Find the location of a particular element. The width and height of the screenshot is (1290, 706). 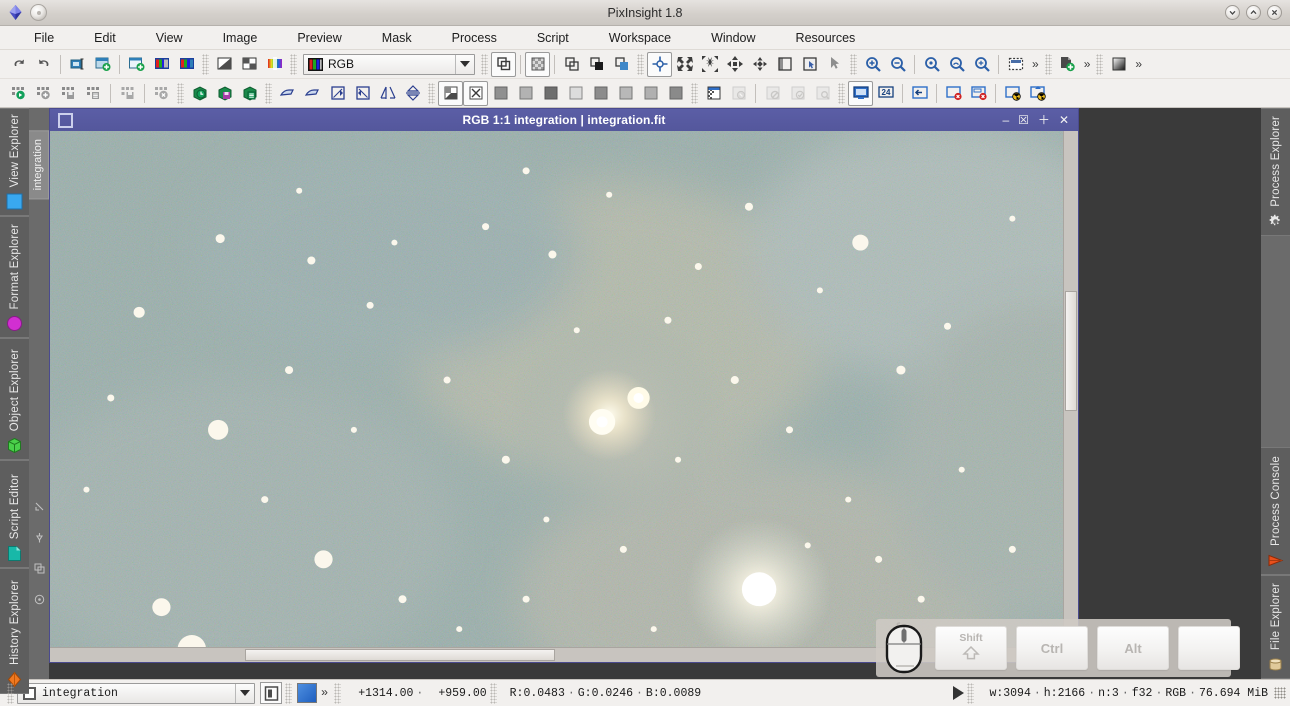

image-minimize-button: – is located at coordinates (1005, 120).